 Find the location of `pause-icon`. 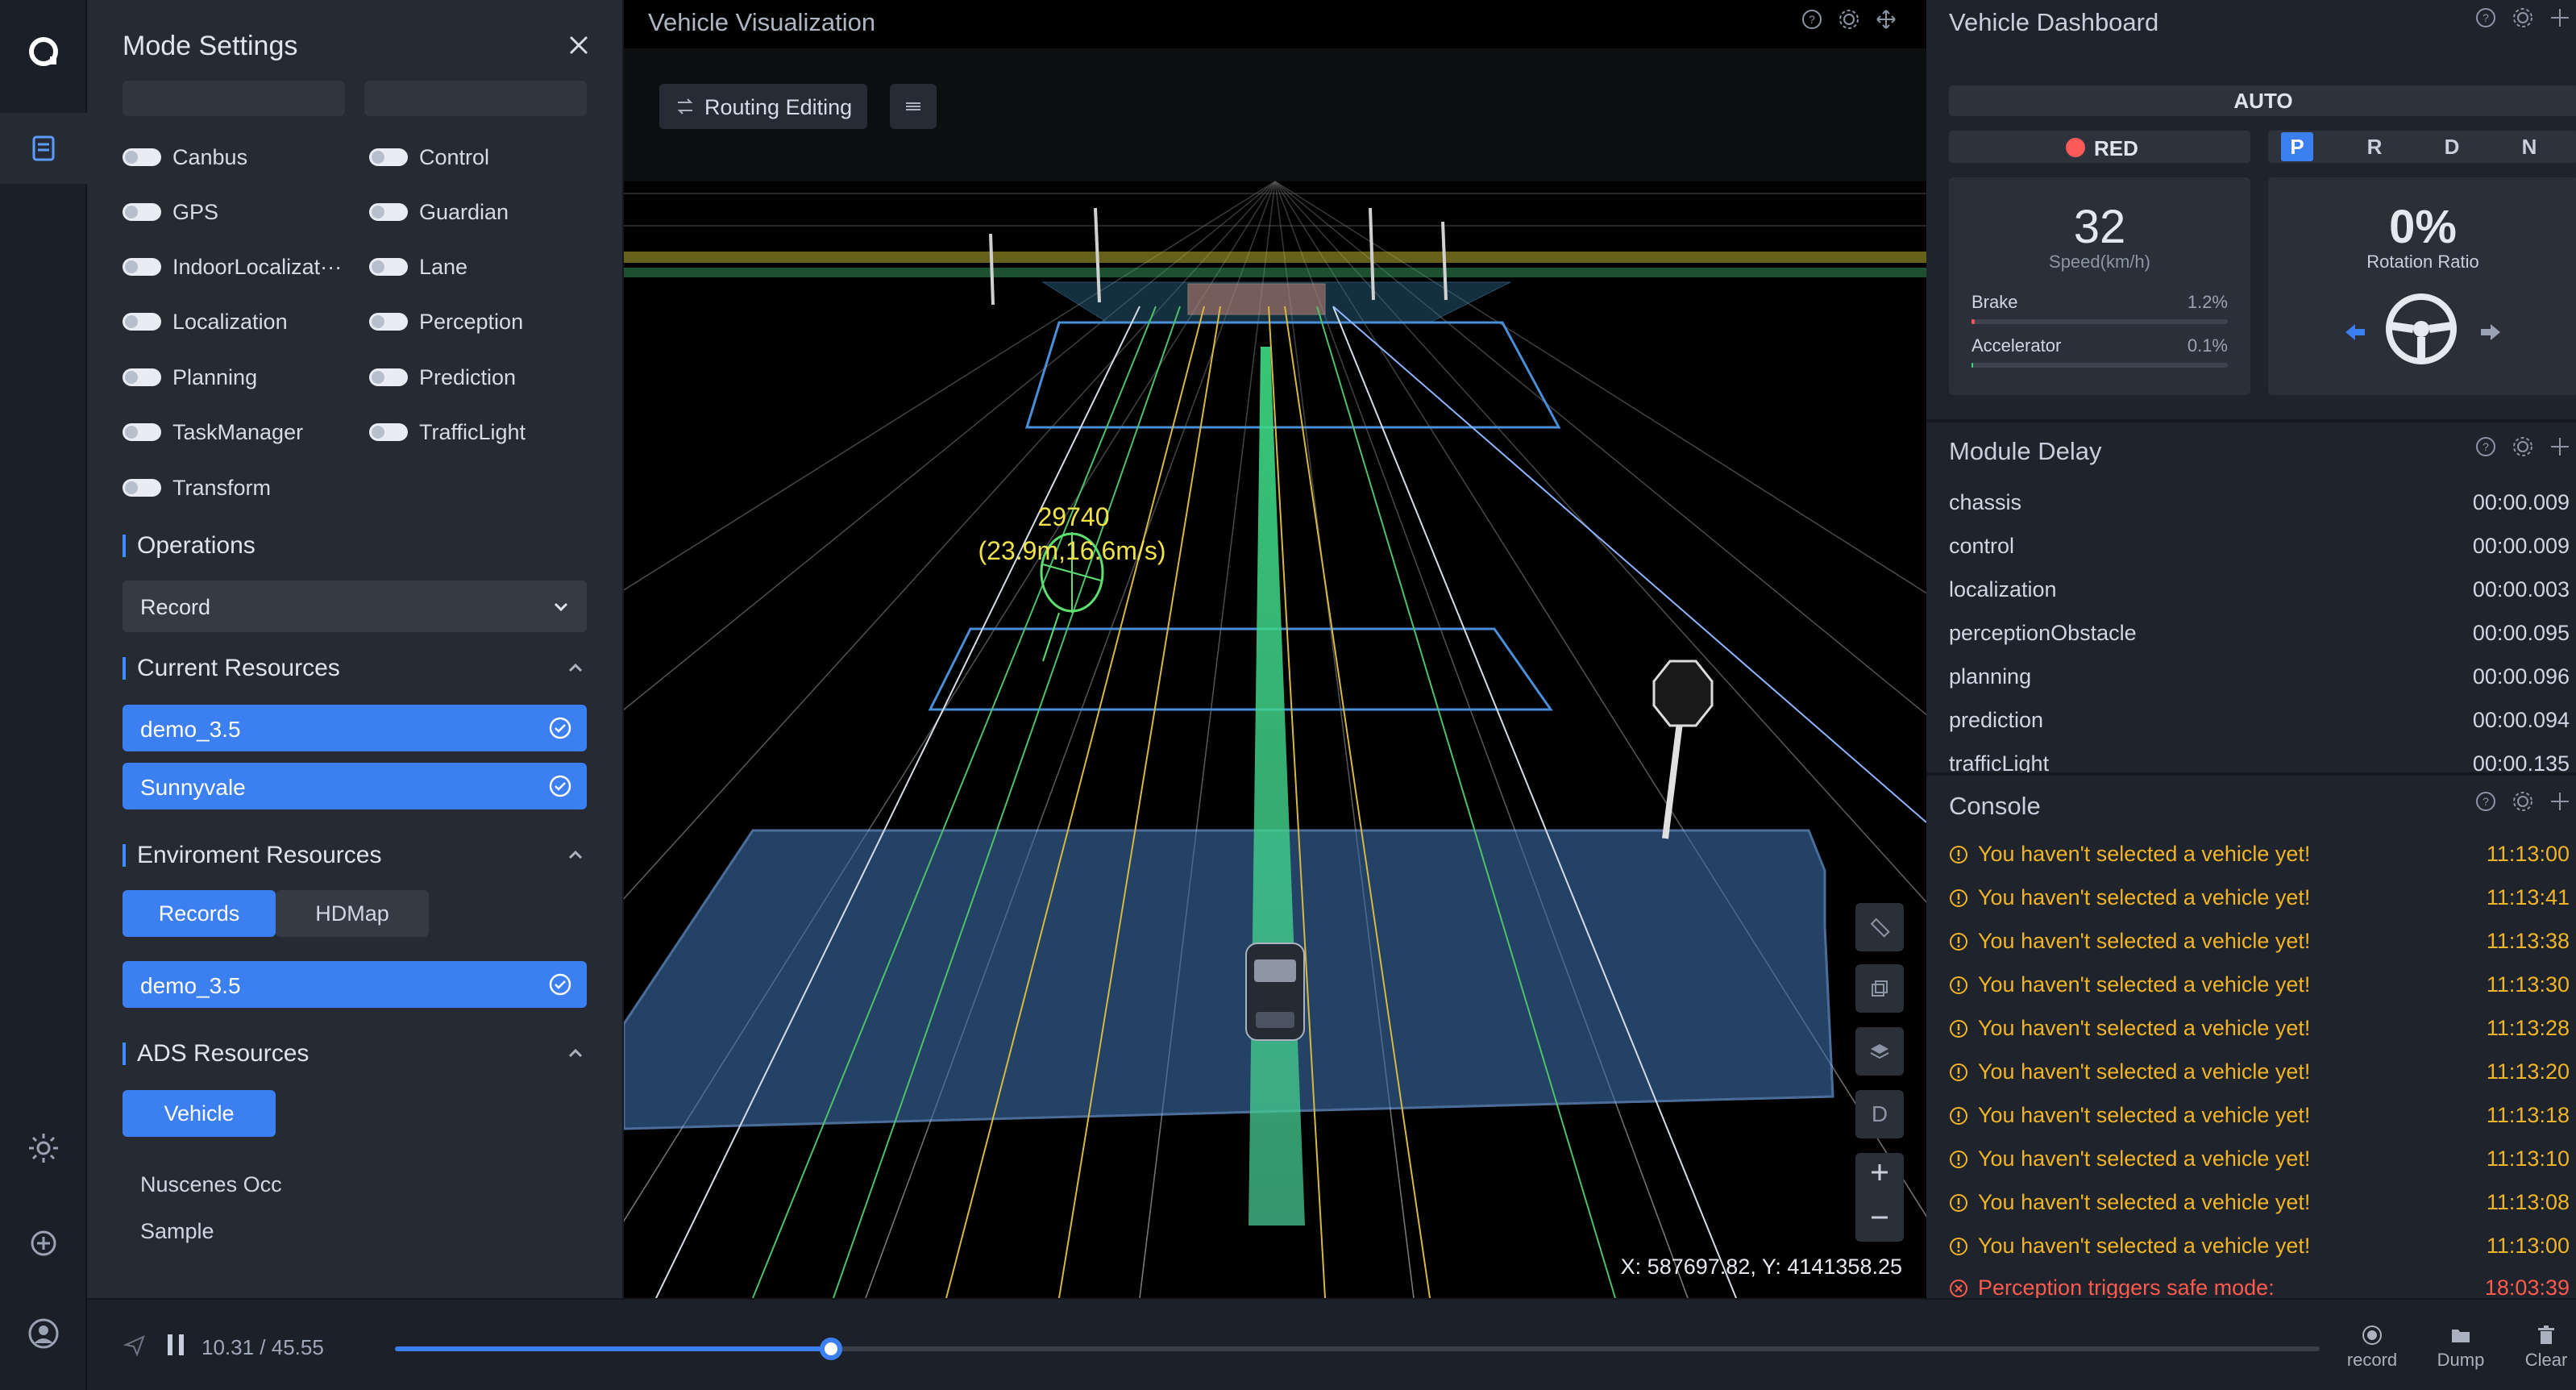

pause-icon is located at coordinates (175, 1345).